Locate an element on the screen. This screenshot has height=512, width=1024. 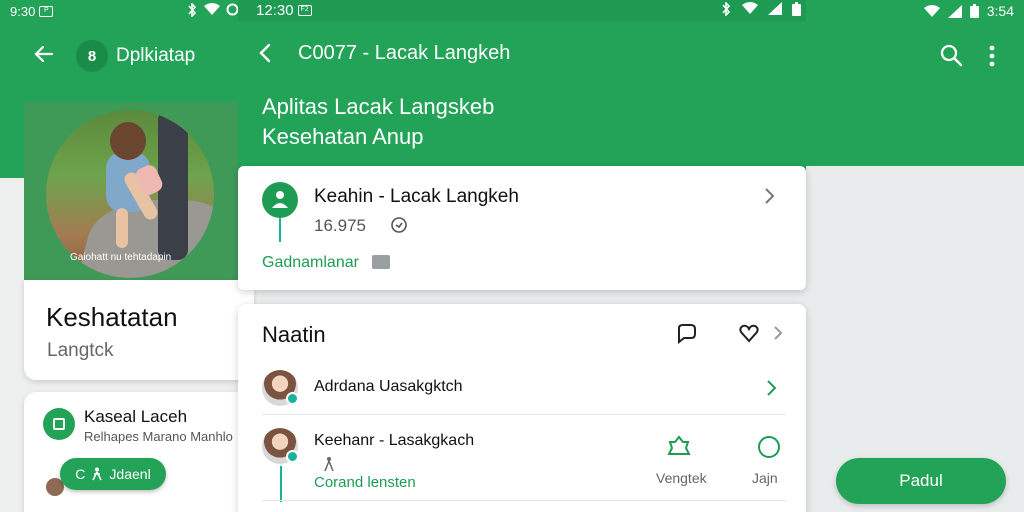
schedule-pill-button: C Jdaenl is located at coordinates (113, 474).